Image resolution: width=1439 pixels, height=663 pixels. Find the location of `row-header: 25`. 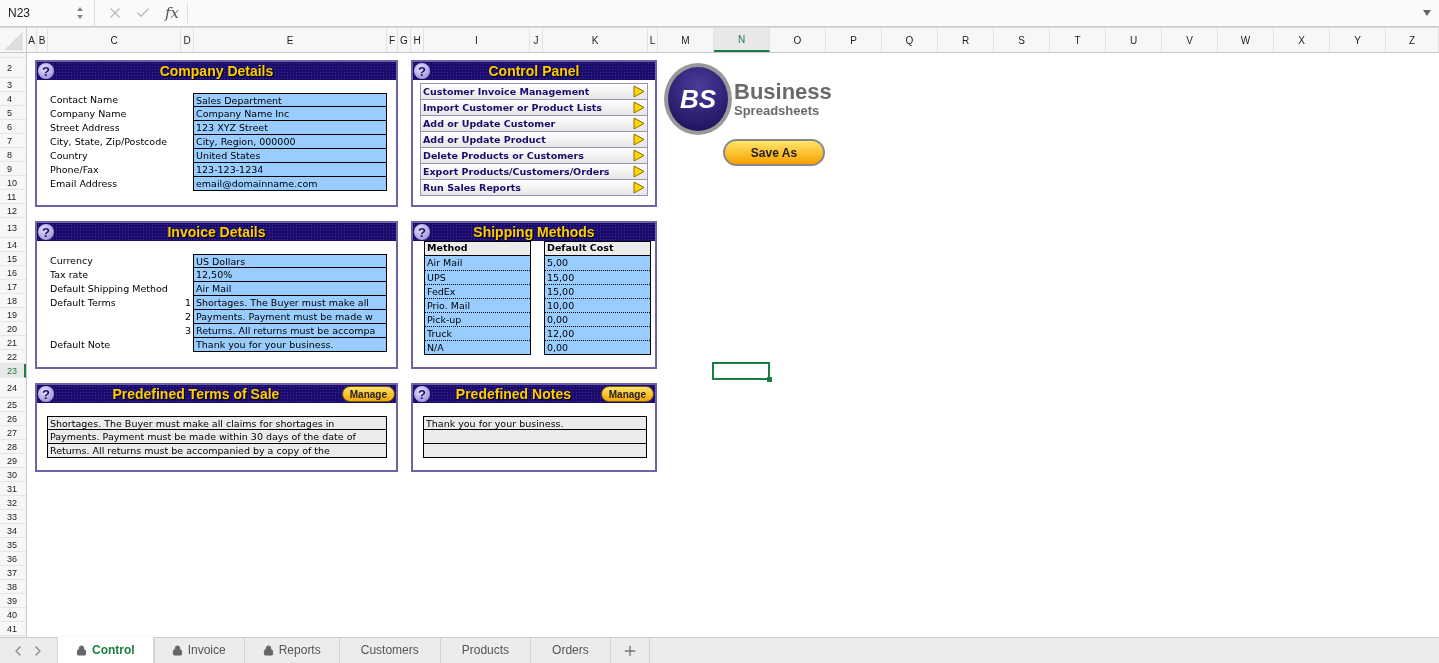

row-header: 25 is located at coordinates (13, 405).